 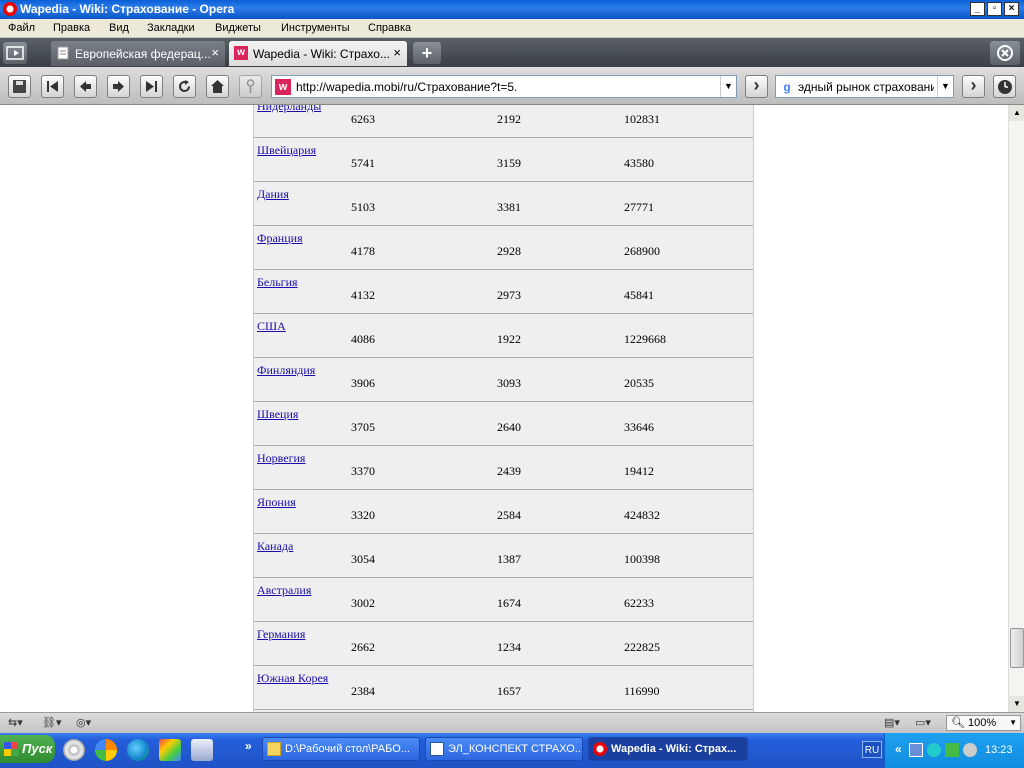 What do you see at coordinates (27, 749) in the screenshot?
I see `start-button: Пуск` at bounding box center [27, 749].